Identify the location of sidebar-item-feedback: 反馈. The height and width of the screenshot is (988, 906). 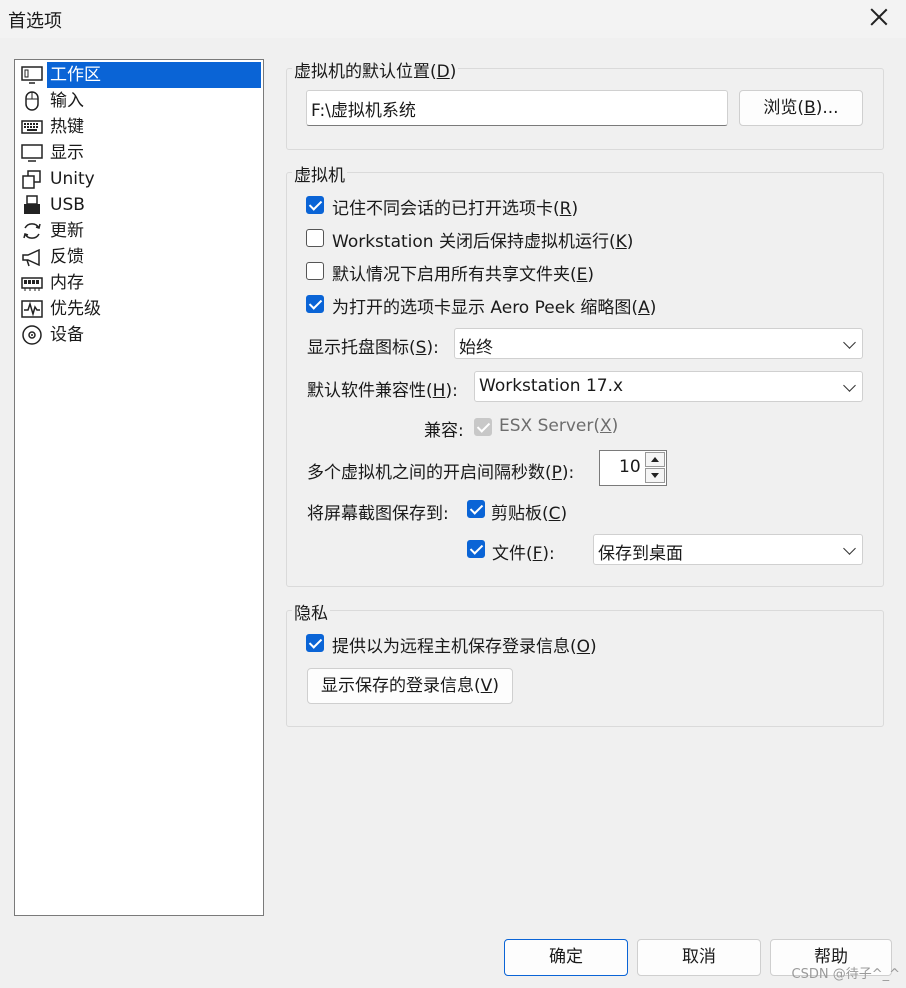
(139, 257).